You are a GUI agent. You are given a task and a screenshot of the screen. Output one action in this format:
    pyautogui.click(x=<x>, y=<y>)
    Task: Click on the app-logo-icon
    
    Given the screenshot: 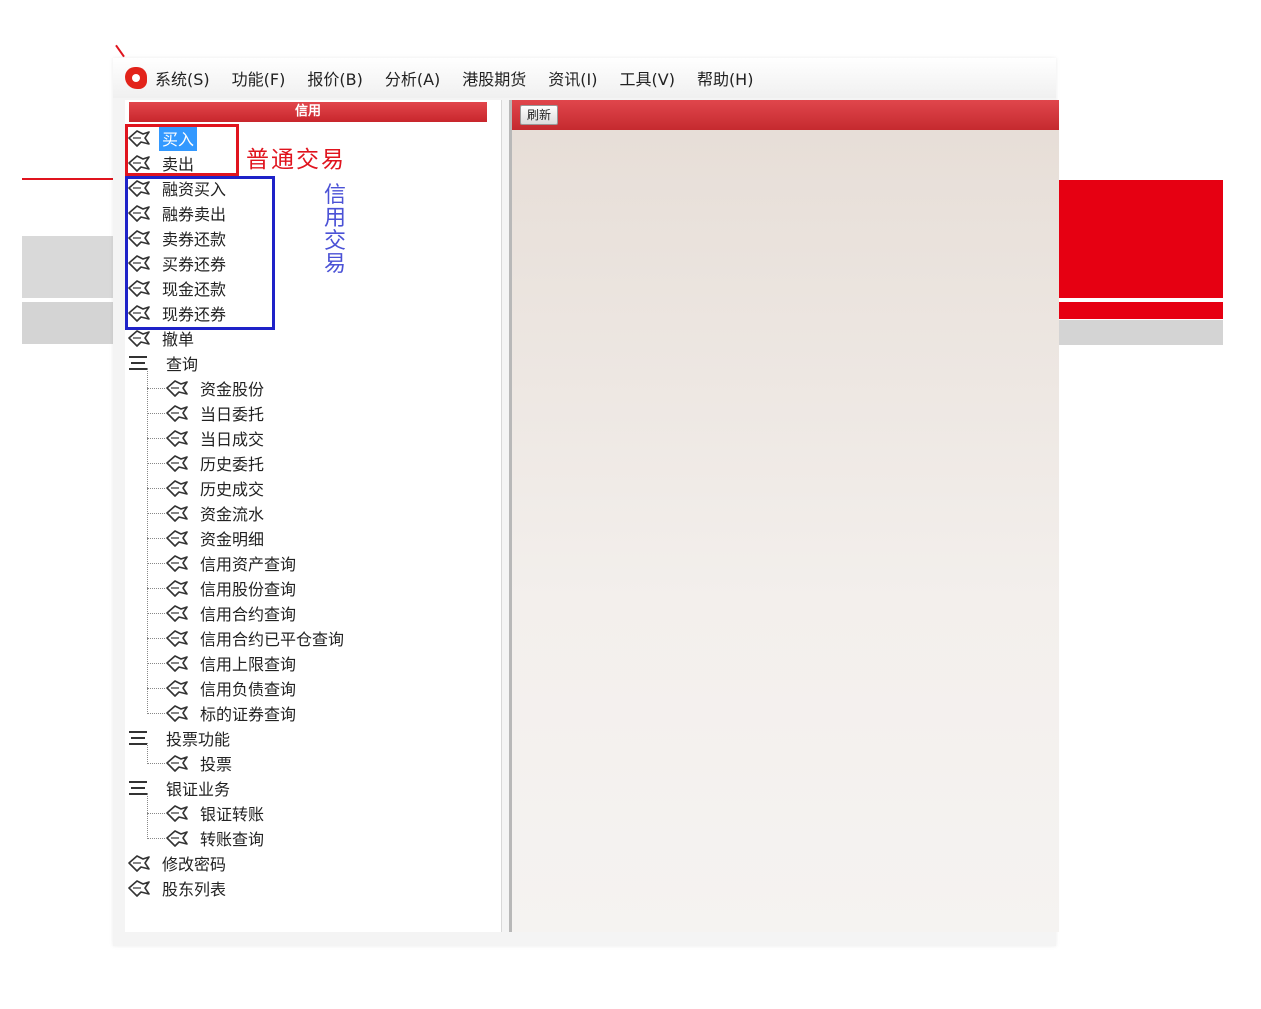 What is the action you would take?
    pyautogui.click(x=136, y=78)
    